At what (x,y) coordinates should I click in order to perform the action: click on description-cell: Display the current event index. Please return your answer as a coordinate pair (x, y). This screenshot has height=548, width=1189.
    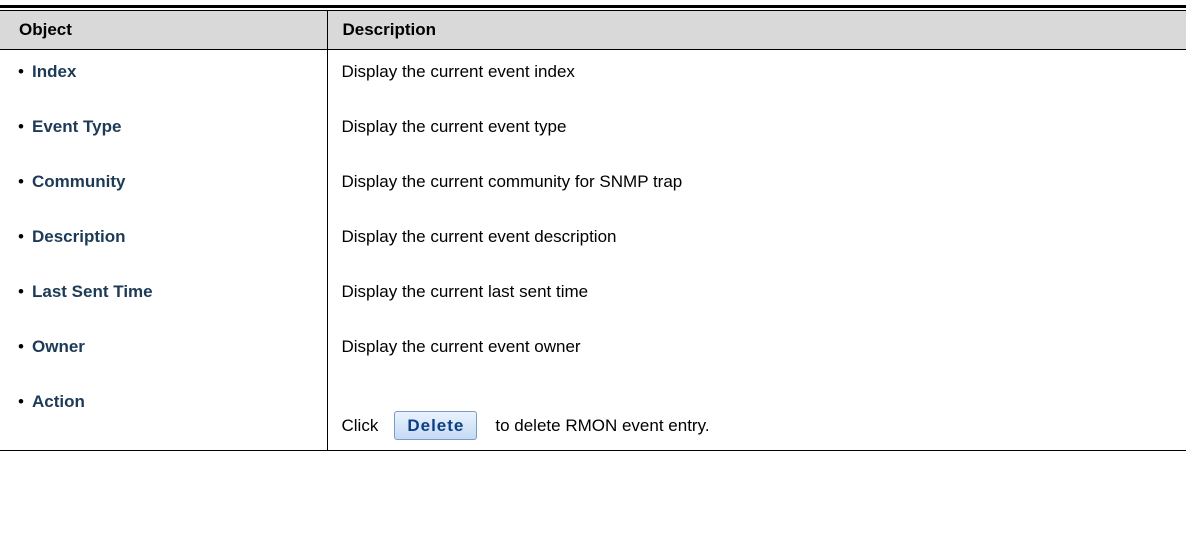
    Looking at the image, I should click on (458, 71).